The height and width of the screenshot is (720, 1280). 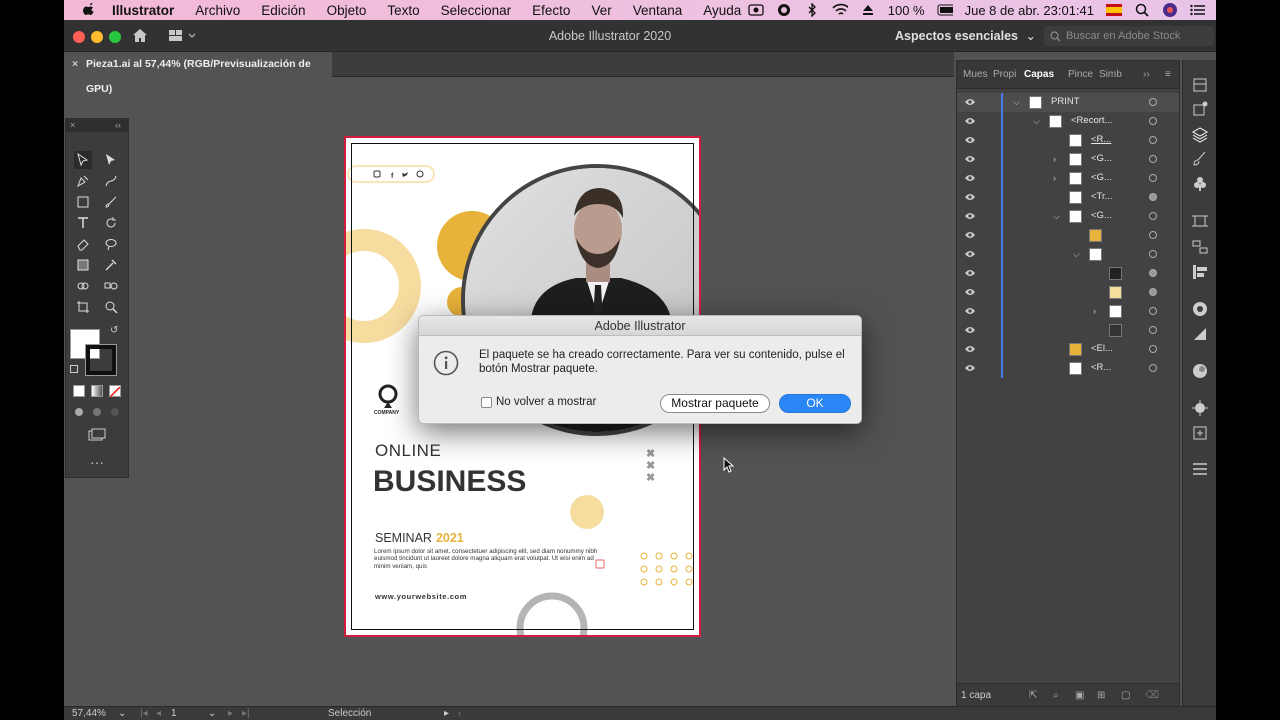 I want to click on menu-texto: Texto, so click(x=403, y=10).